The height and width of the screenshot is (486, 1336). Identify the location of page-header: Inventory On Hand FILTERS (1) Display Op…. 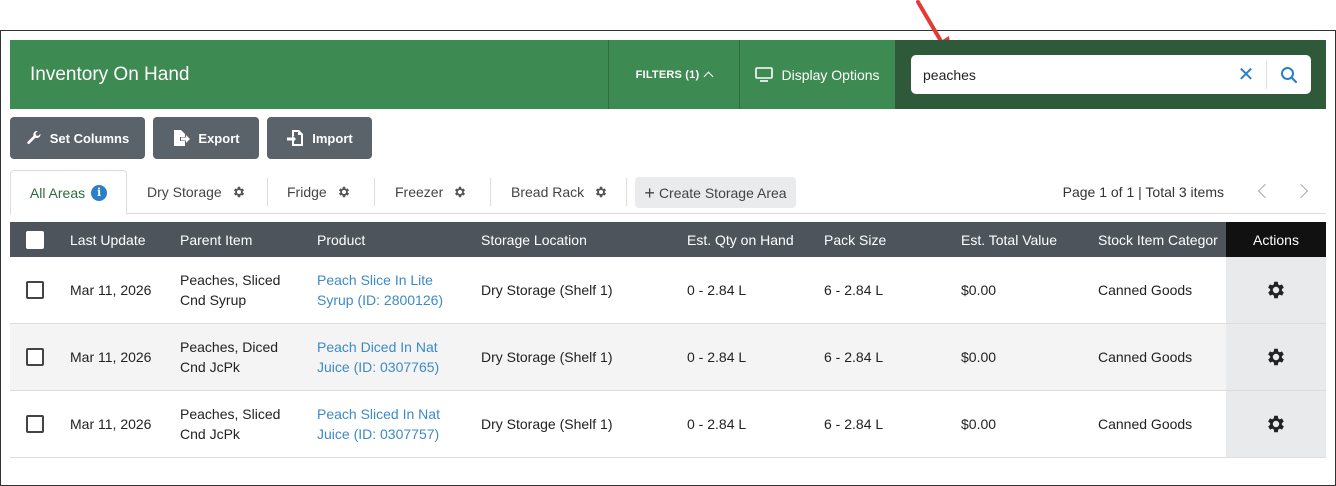
(668, 74).